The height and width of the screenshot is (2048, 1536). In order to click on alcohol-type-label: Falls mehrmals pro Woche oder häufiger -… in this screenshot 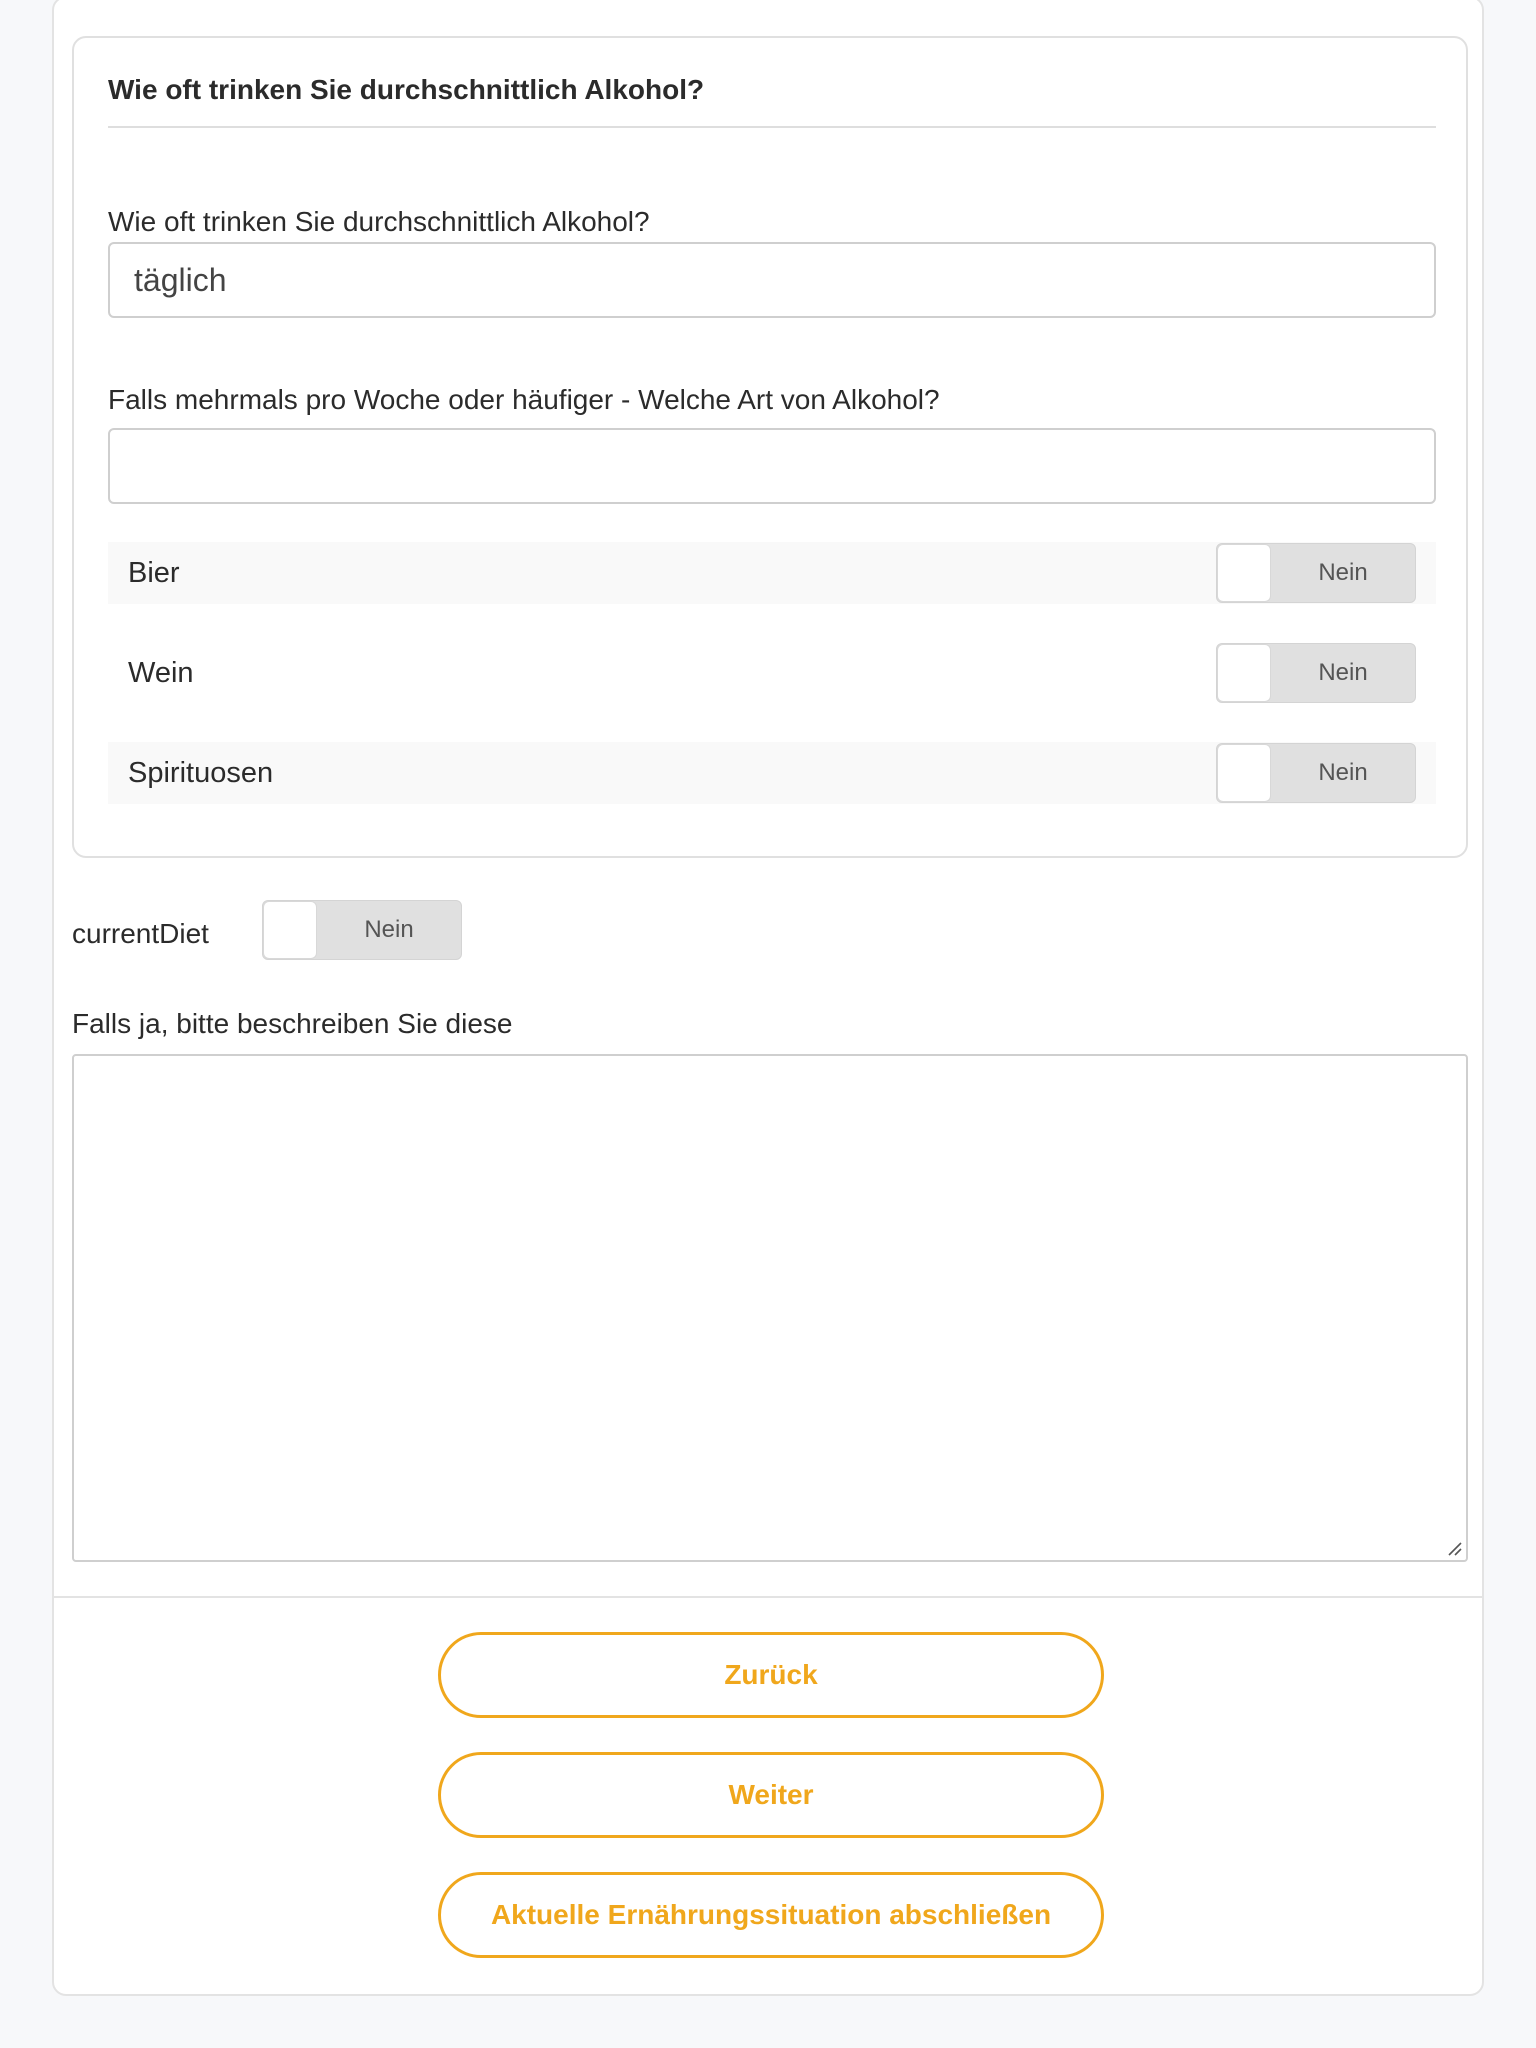, I will do `click(524, 399)`.